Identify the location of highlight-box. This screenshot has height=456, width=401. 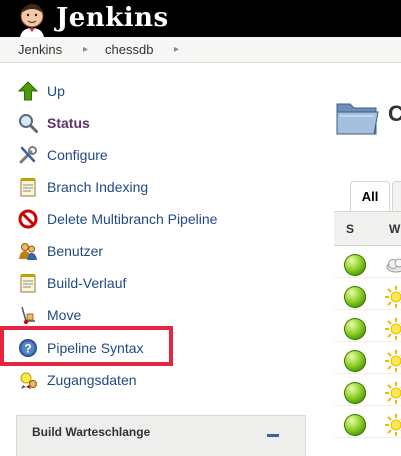
(86, 346).